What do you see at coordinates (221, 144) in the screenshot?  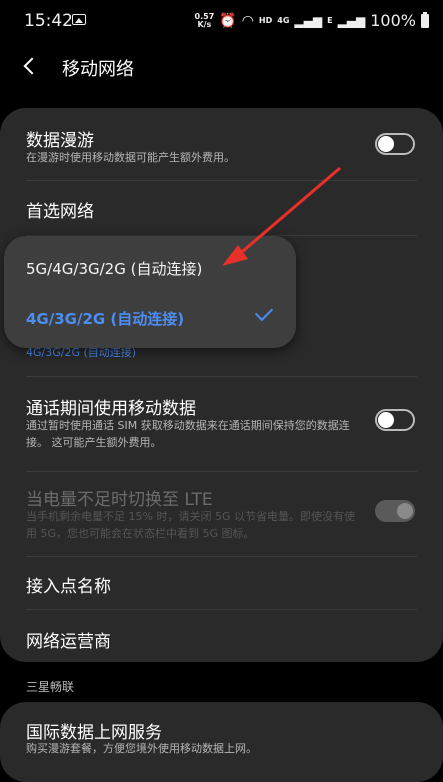 I see `roaming-row: 数据漫游 在漫游时使用移动数据可能产生额外费用。` at bounding box center [221, 144].